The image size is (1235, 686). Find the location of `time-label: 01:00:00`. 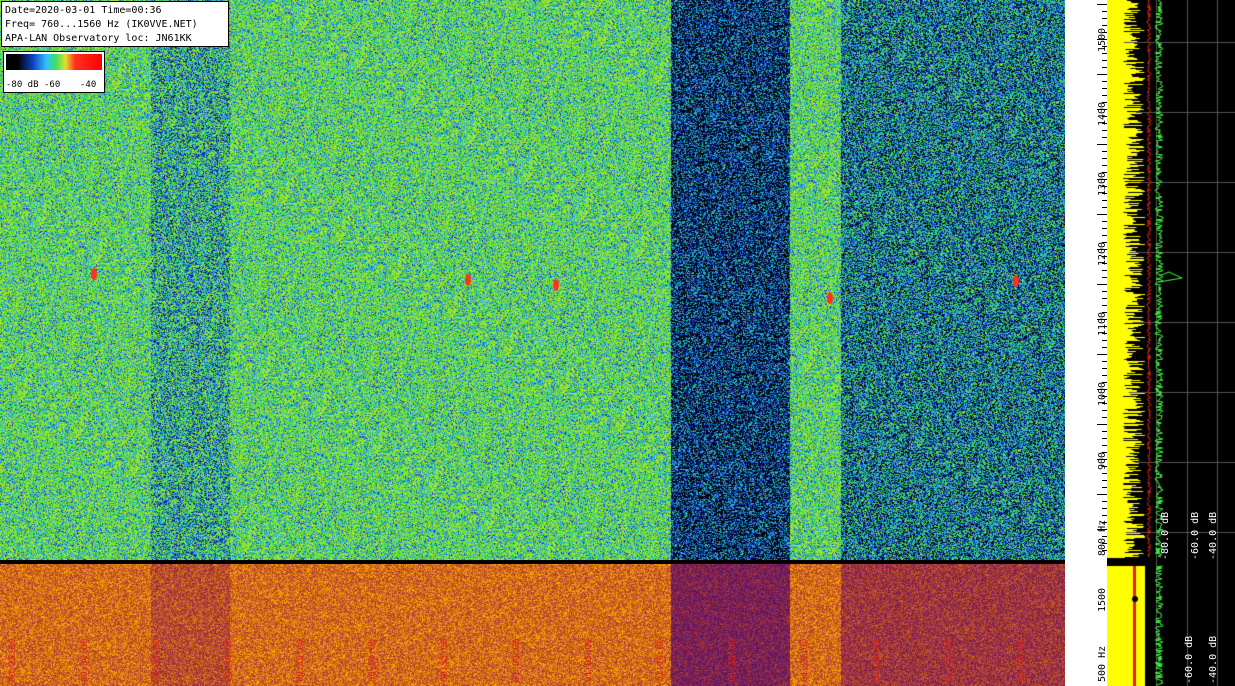

time-label: 01:00:00 is located at coordinates (517, 660).